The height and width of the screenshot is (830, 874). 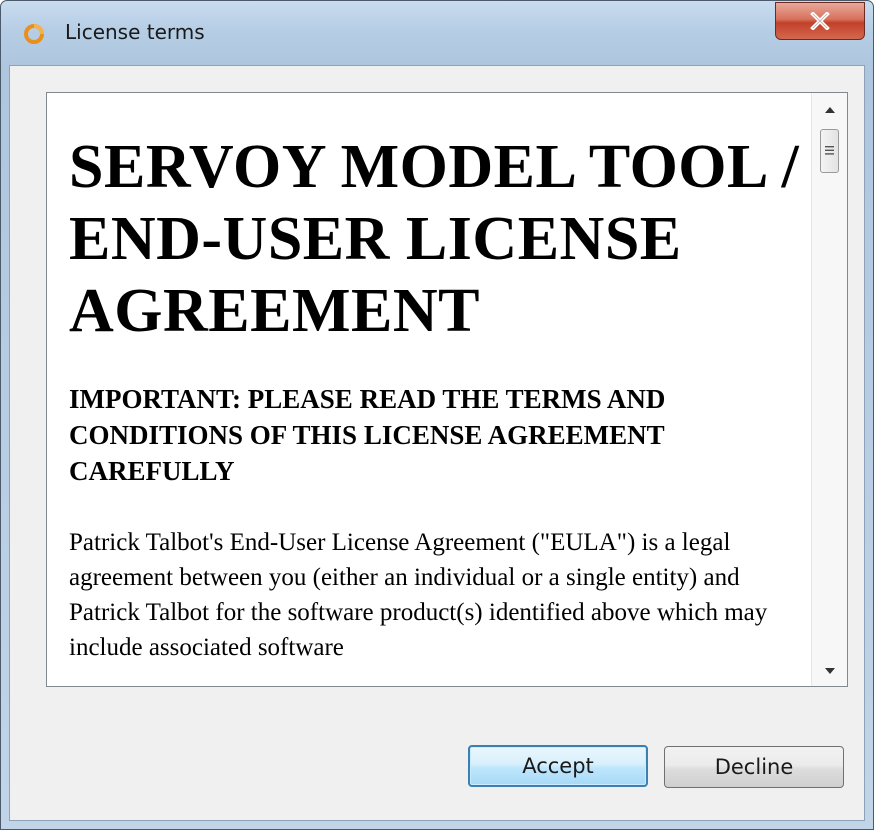 What do you see at coordinates (437, 33) in the screenshot?
I see `title-bar: License terms` at bounding box center [437, 33].